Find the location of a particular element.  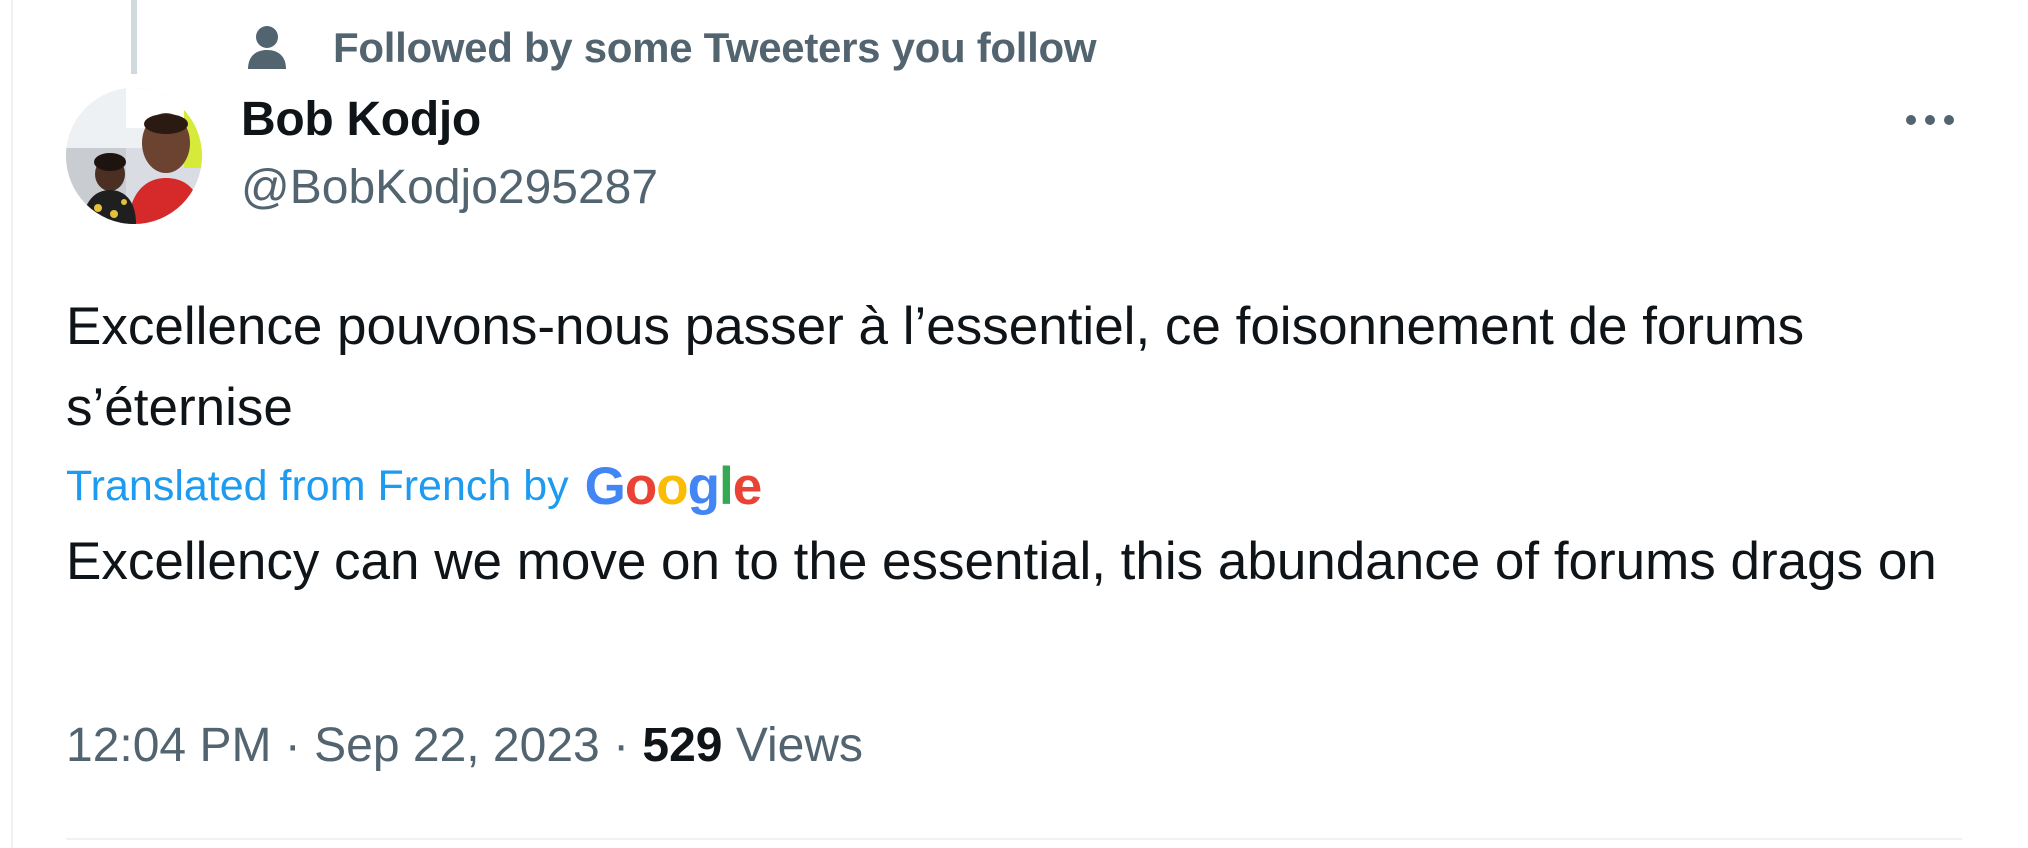

card-left-border is located at coordinates (12, 424).